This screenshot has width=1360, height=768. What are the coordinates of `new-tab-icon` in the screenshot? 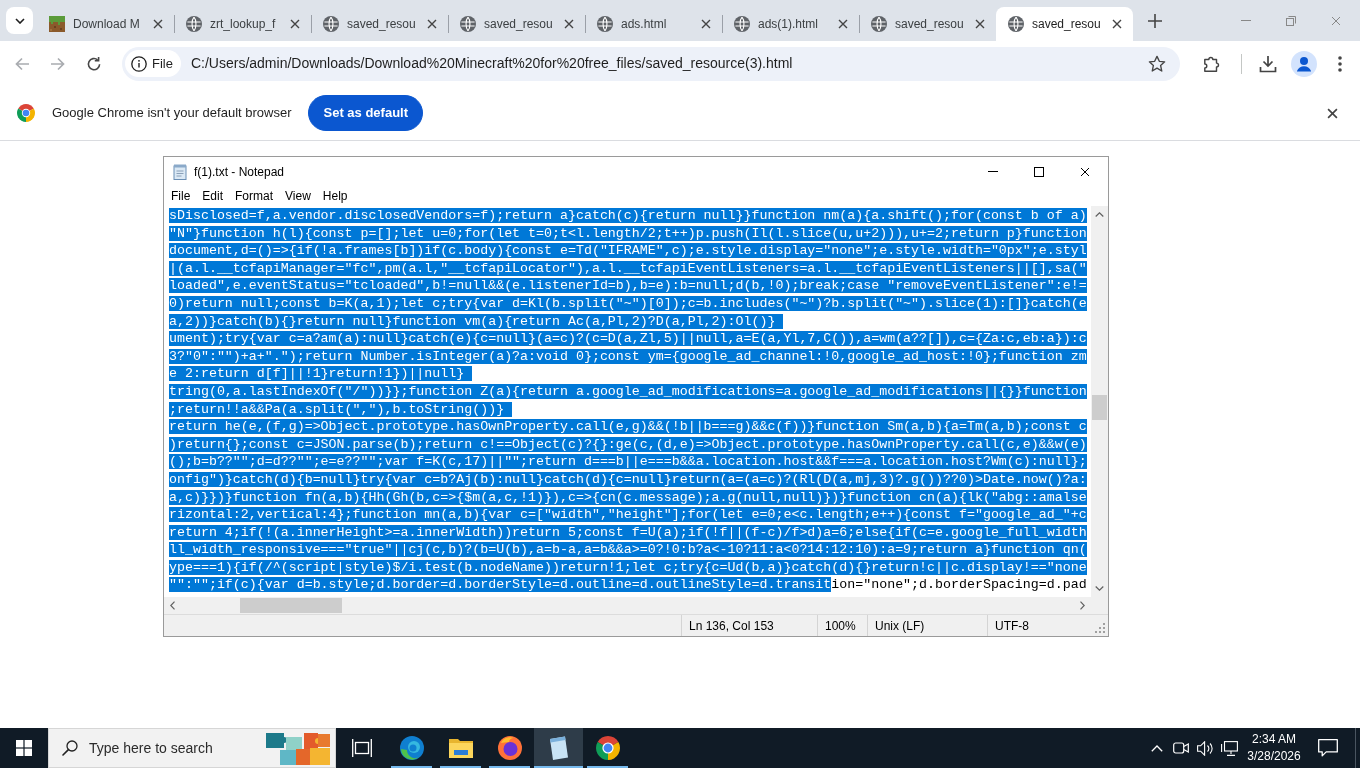 It's located at (1155, 21).